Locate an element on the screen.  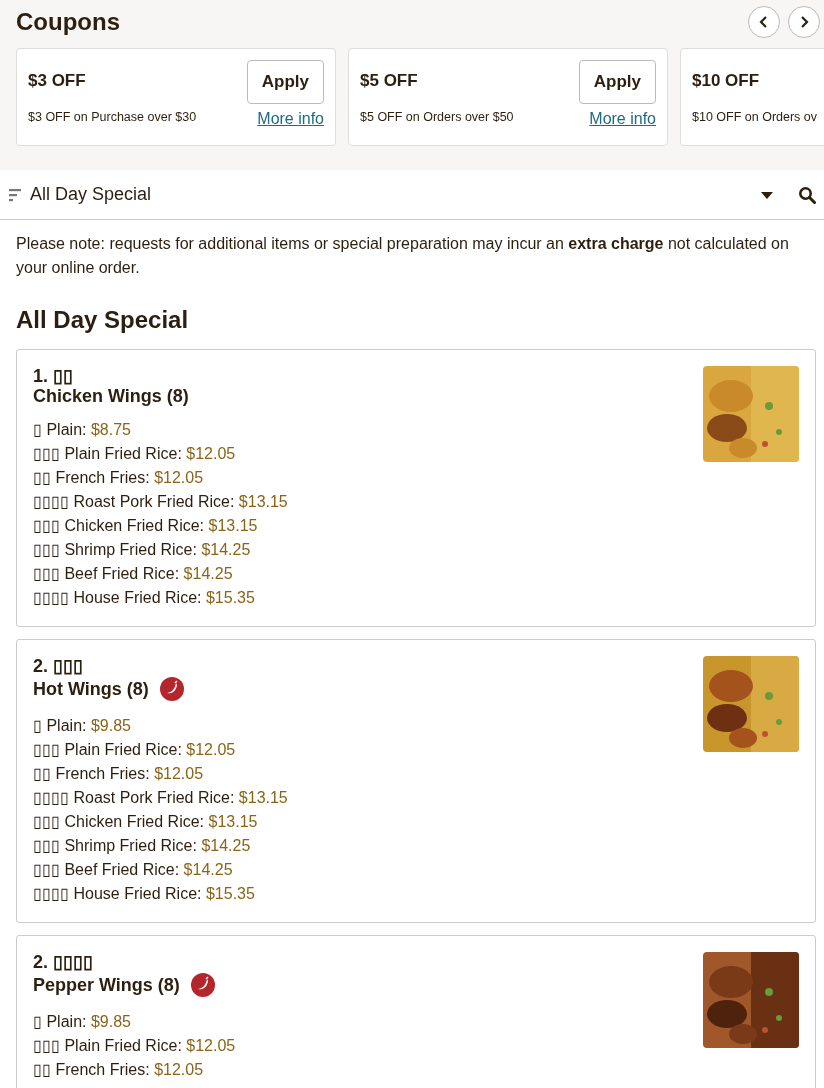
caret-icon is located at coordinates (767, 194).